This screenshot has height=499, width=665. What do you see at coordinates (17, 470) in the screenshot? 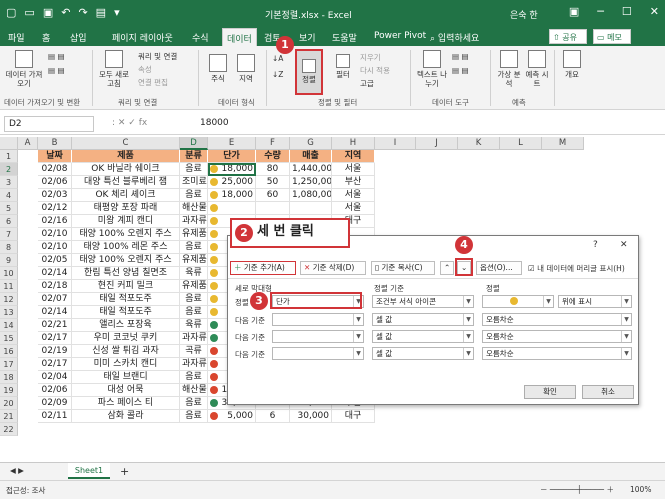
I see `sheet-nav-icons: ◀ ▶` at bounding box center [17, 470].